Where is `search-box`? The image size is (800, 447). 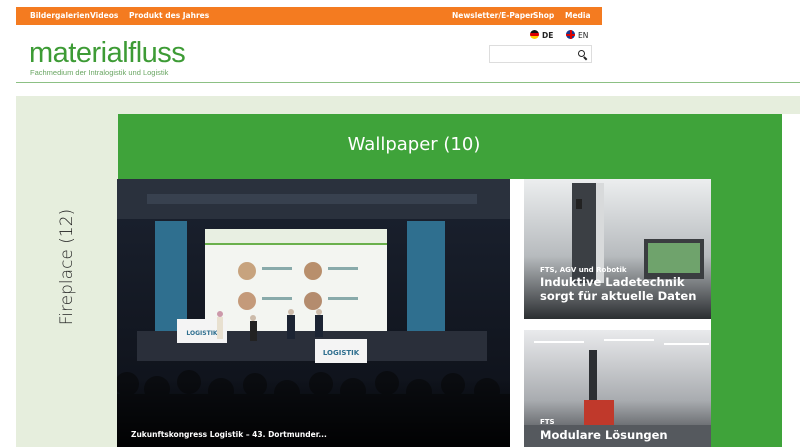
search-box is located at coordinates (540, 54).